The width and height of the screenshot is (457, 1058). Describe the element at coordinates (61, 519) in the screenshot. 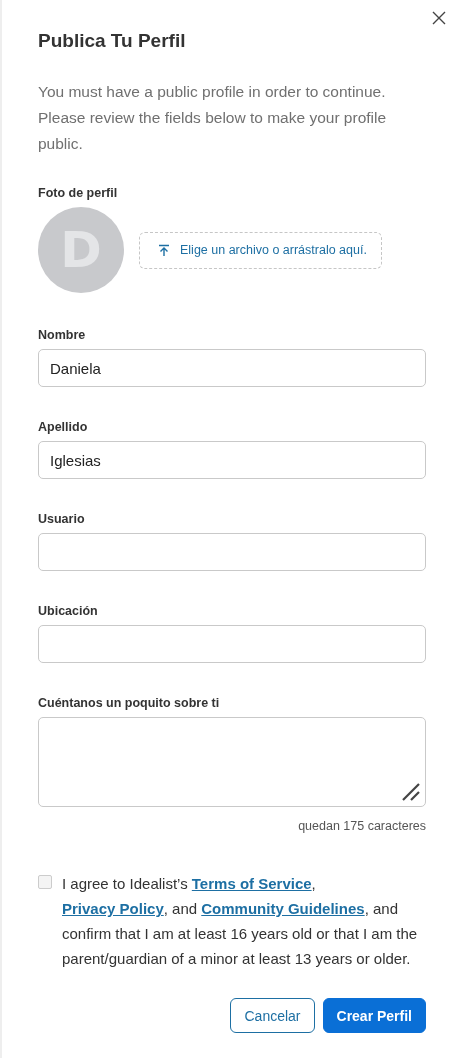

I see `field-label: Usuario` at that location.